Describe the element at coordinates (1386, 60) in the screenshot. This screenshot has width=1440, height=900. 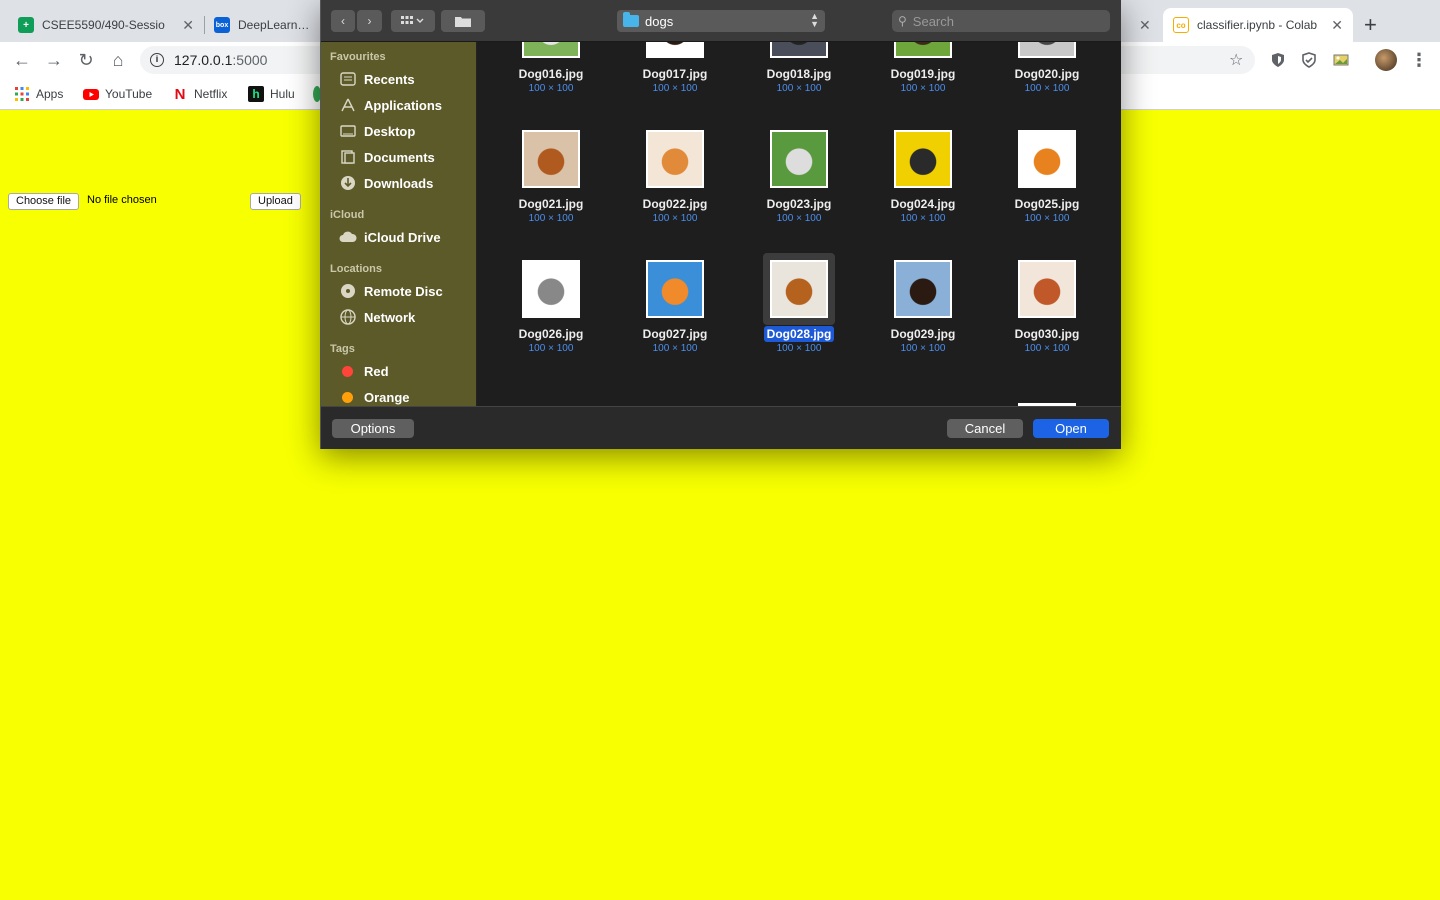
I see `profile-avatar` at that location.